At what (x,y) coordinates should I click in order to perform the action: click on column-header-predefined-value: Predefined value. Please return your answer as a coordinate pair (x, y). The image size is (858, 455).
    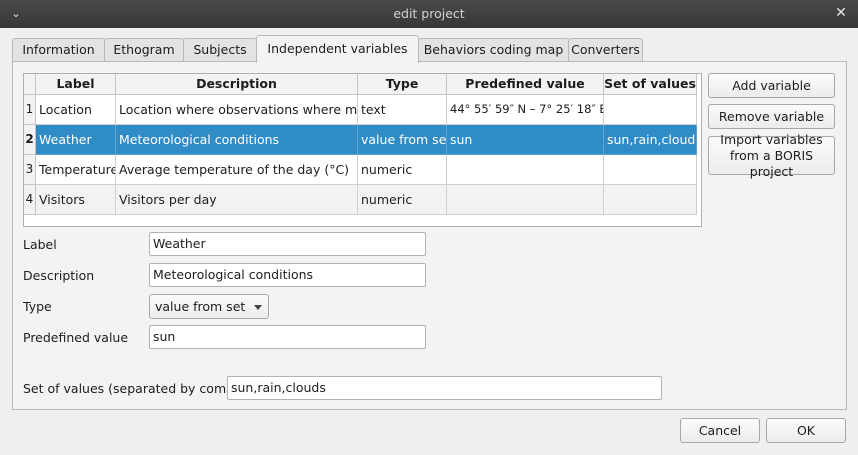
    Looking at the image, I should click on (525, 84).